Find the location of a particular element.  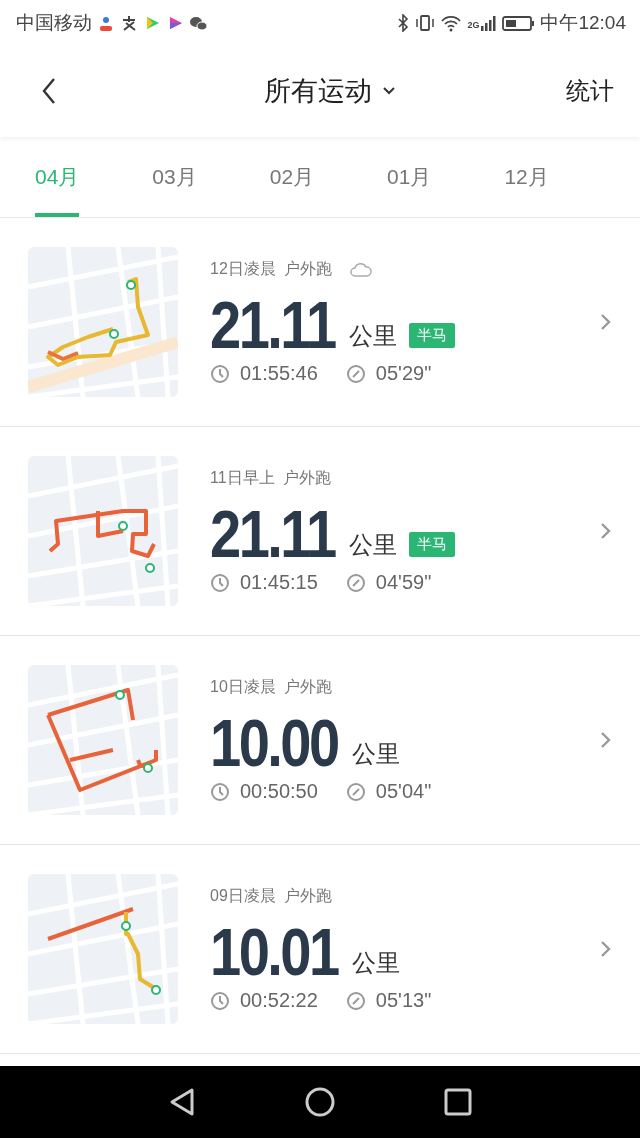

back-icon is located at coordinates (49, 91).